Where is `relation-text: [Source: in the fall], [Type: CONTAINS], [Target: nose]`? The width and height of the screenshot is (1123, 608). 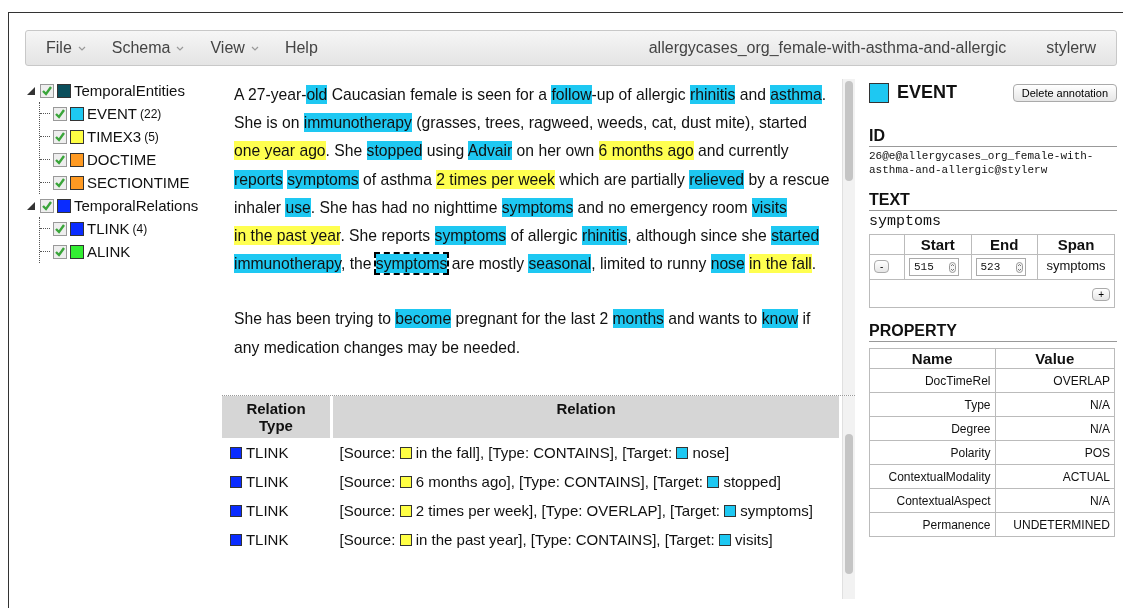
relation-text: [Source: in the fall], [Type: CONTAINS], [Target: nose] is located at coordinates (586, 452).